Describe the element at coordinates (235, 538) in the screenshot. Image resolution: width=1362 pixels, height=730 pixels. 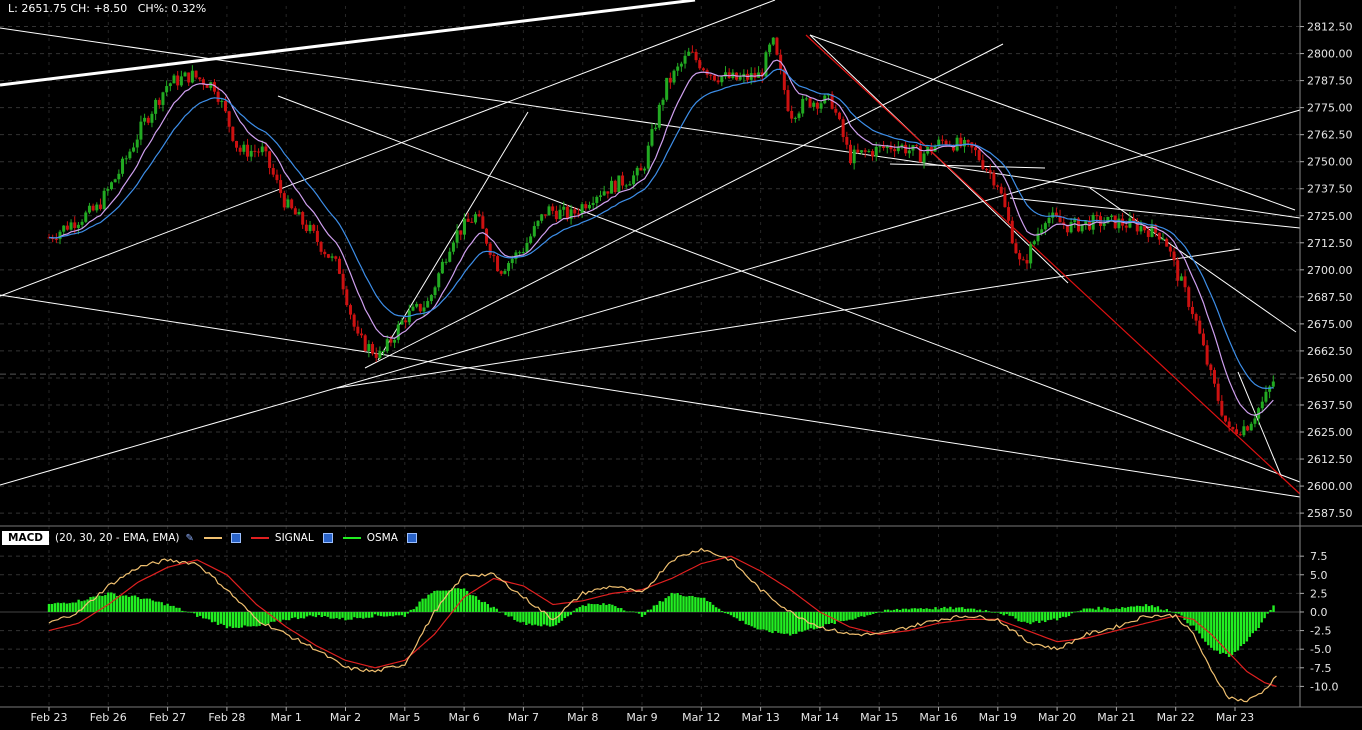
I see `macd-checkbox` at that location.